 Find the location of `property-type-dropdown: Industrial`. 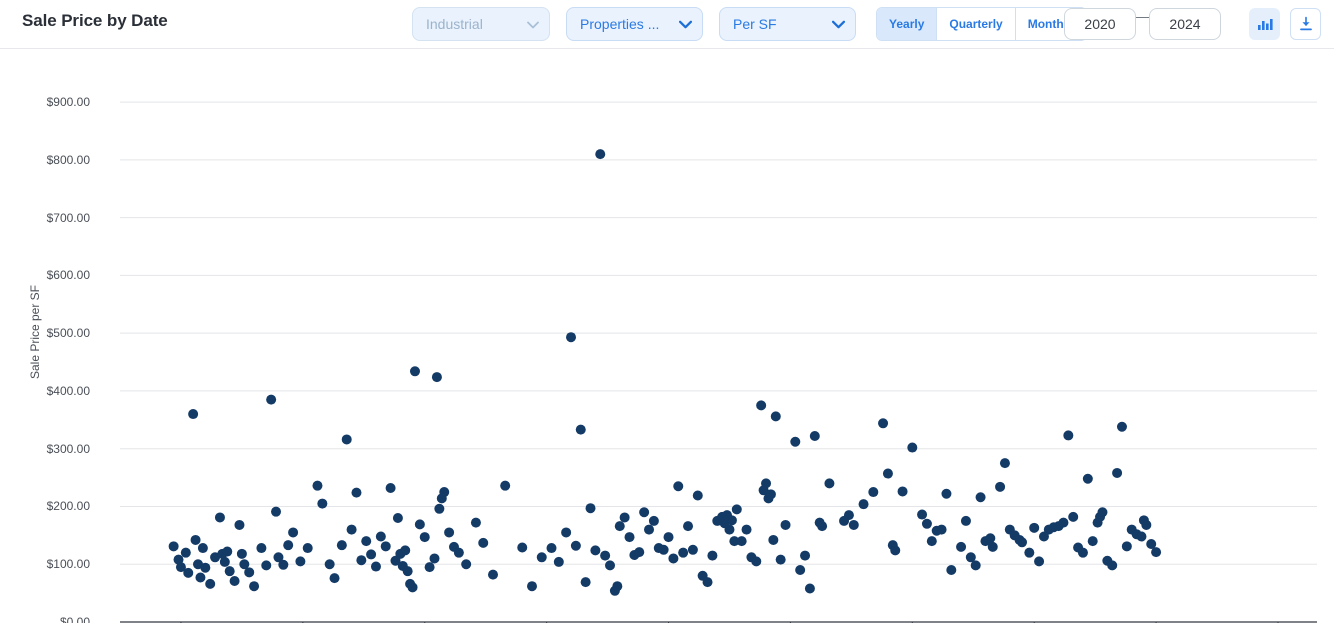

property-type-dropdown: Industrial is located at coordinates (481, 24).